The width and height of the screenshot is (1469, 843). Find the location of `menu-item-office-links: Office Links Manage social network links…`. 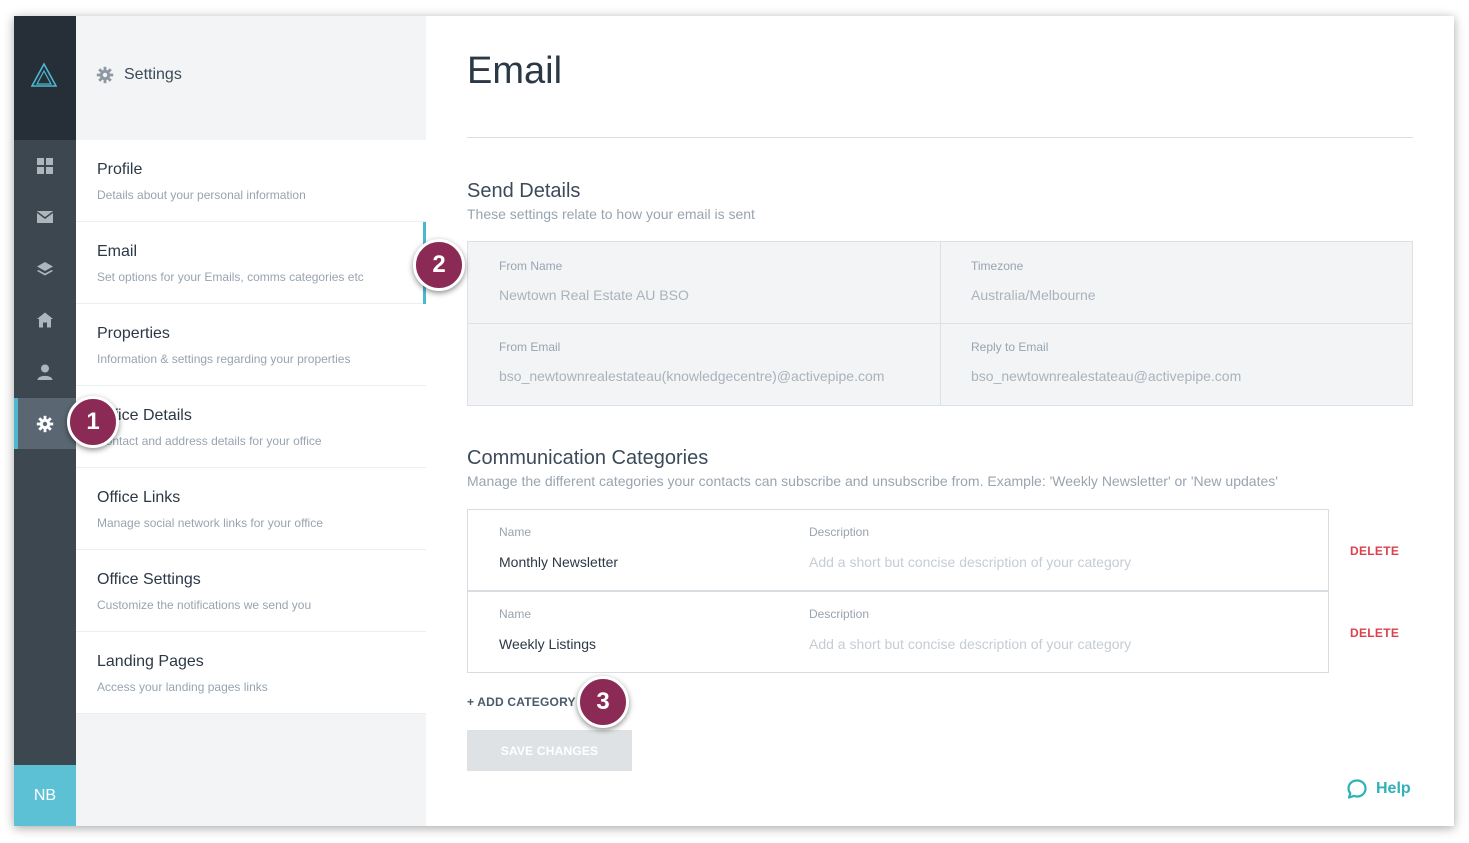

menu-item-office-links: Office Links Manage social network links… is located at coordinates (251, 509).